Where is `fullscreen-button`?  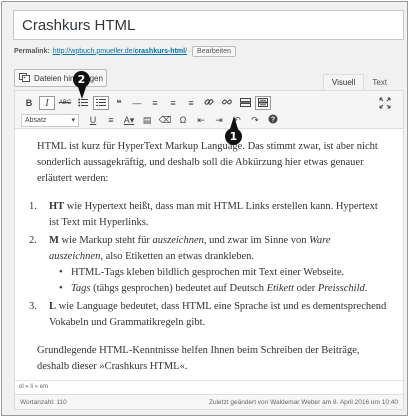 fullscreen-button is located at coordinates (385, 102).